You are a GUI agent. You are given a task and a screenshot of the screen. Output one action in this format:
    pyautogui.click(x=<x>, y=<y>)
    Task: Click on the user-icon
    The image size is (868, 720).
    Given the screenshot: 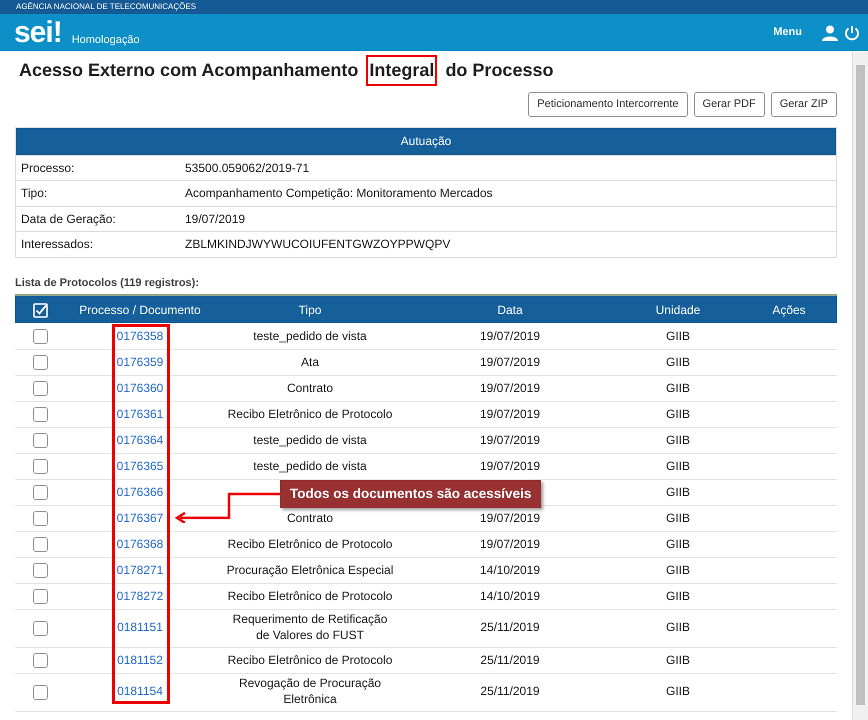 What is the action you would take?
    pyautogui.click(x=830, y=32)
    